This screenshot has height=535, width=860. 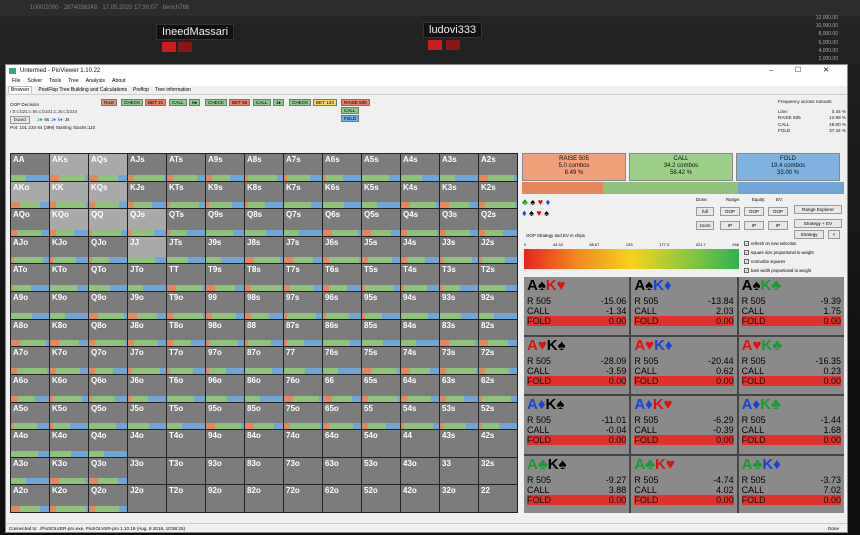 I want to click on hand-cell: Q9s, so click(x=225, y=222).